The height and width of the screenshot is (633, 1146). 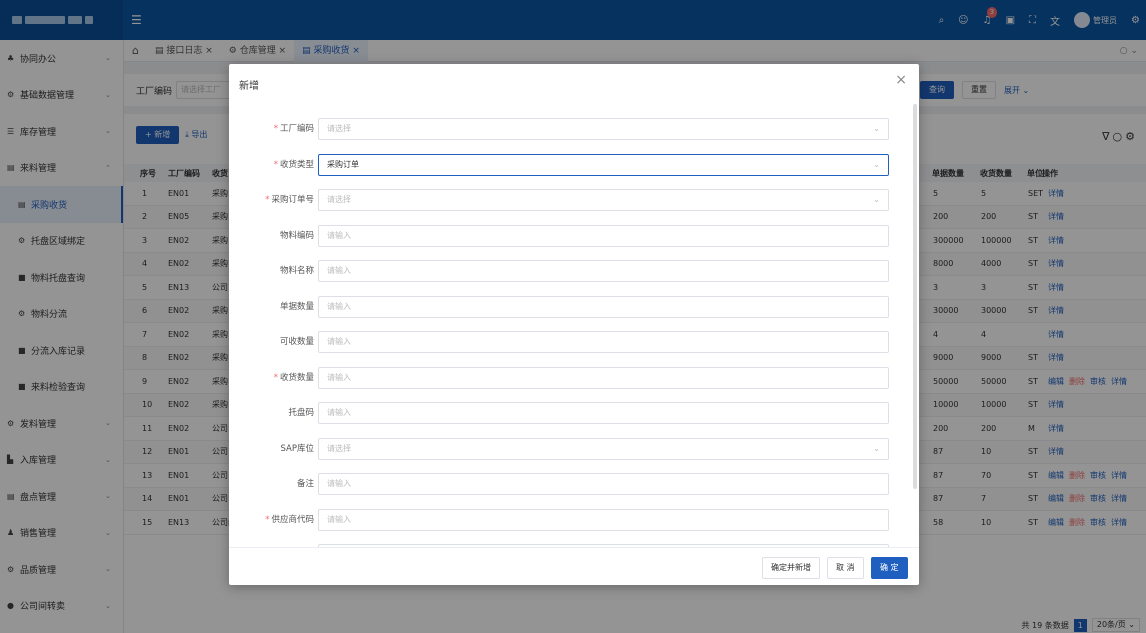 I want to click on form-row: * 收货数量 请输入, so click(x=574, y=377).